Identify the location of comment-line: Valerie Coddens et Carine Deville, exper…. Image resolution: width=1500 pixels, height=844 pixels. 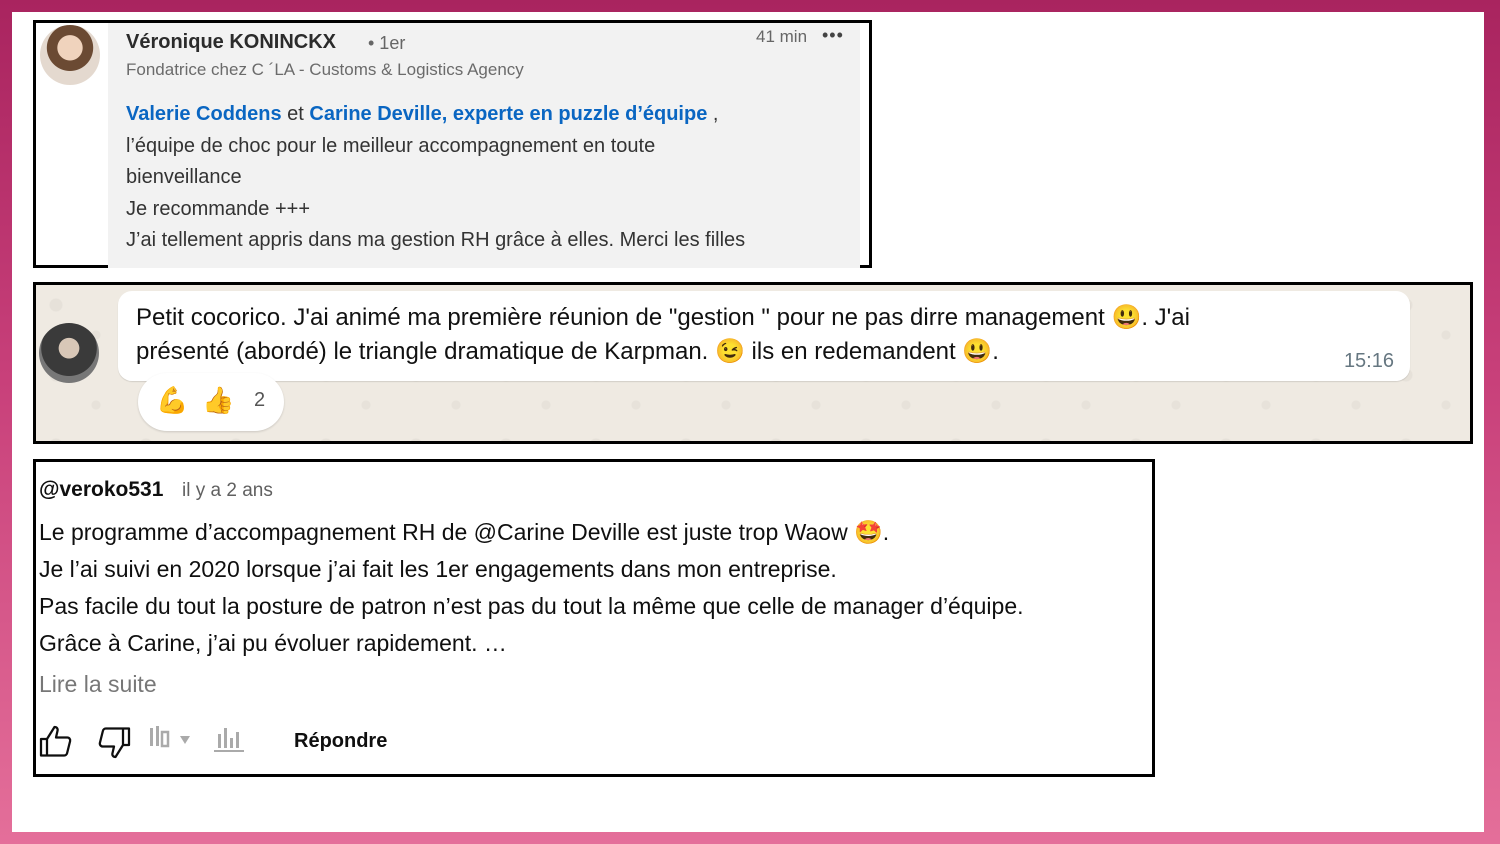
(486, 115).